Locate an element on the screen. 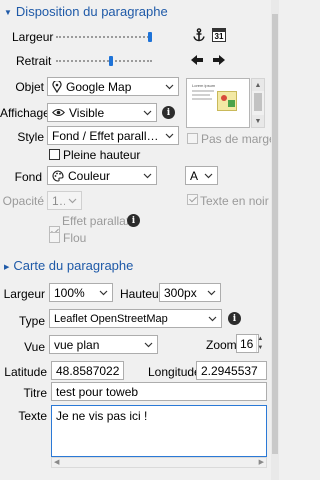 The width and height of the screenshot is (320, 480). arrow-left-icon is located at coordinates (197, 60).